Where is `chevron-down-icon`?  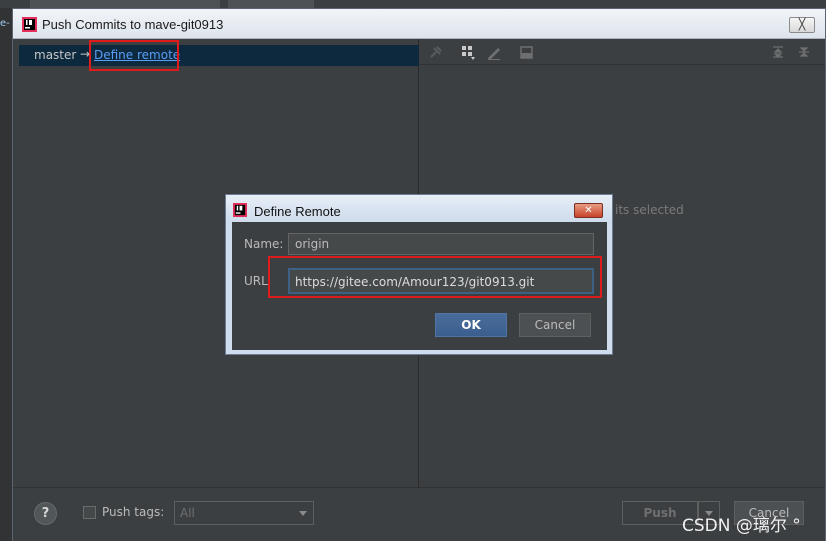
chevron-down-icon is located at coordinates (303, 513).